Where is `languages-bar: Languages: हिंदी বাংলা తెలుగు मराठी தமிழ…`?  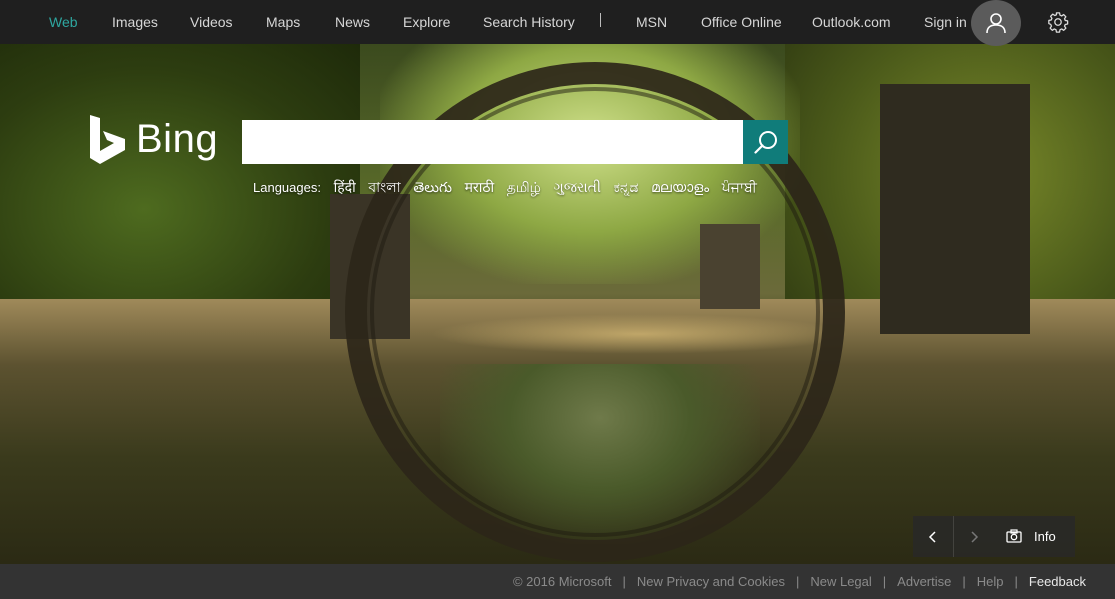
languages-bar: Languages: हिंदी বাংলা తెలుగు मराठी தமிழ… is located at coordinates (505, 188).